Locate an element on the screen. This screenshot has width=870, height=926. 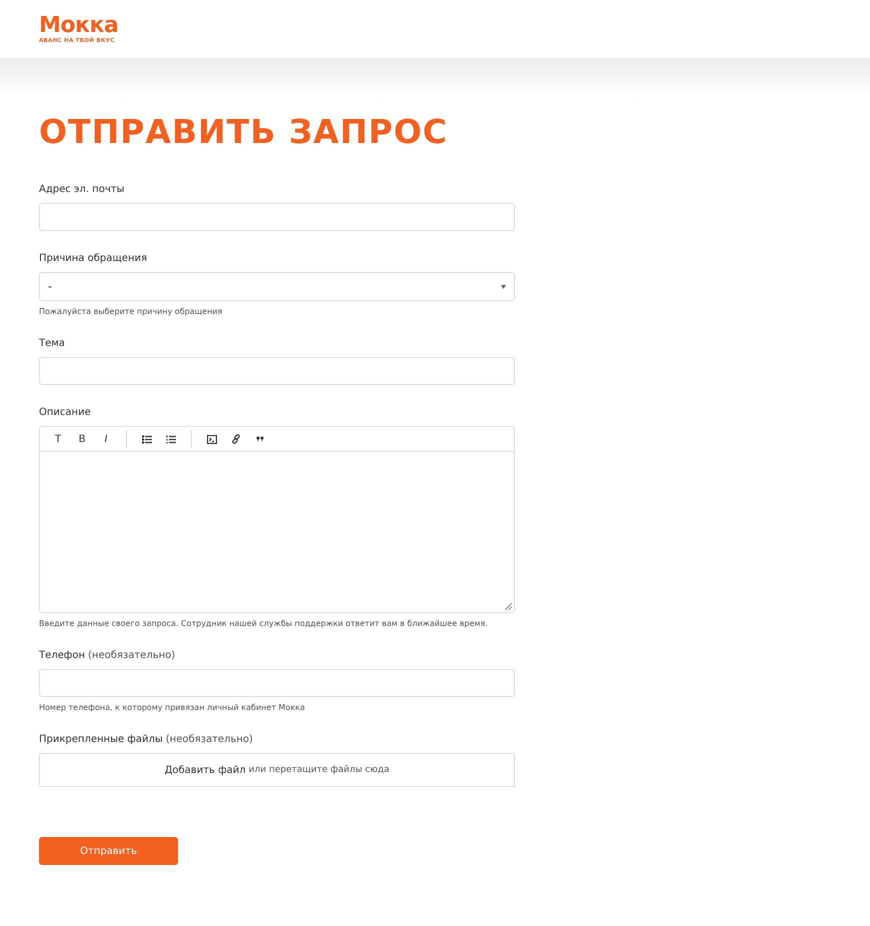
numbered-list-icon is located at coordinates (171, 439).